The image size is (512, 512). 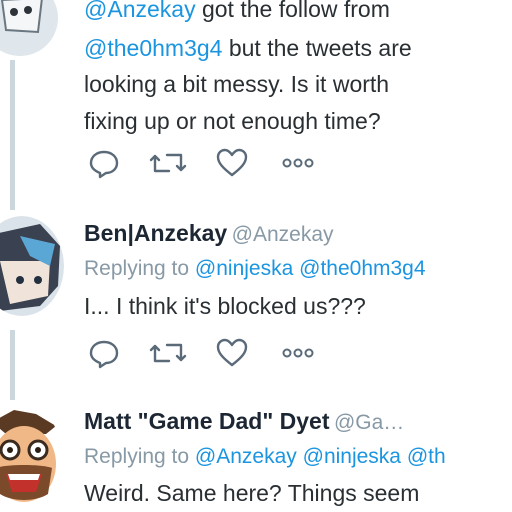 What do you see at coordinates (12, 365) in the screenshot?
I see `thread-line-middle` at bounding box center [12, 365].